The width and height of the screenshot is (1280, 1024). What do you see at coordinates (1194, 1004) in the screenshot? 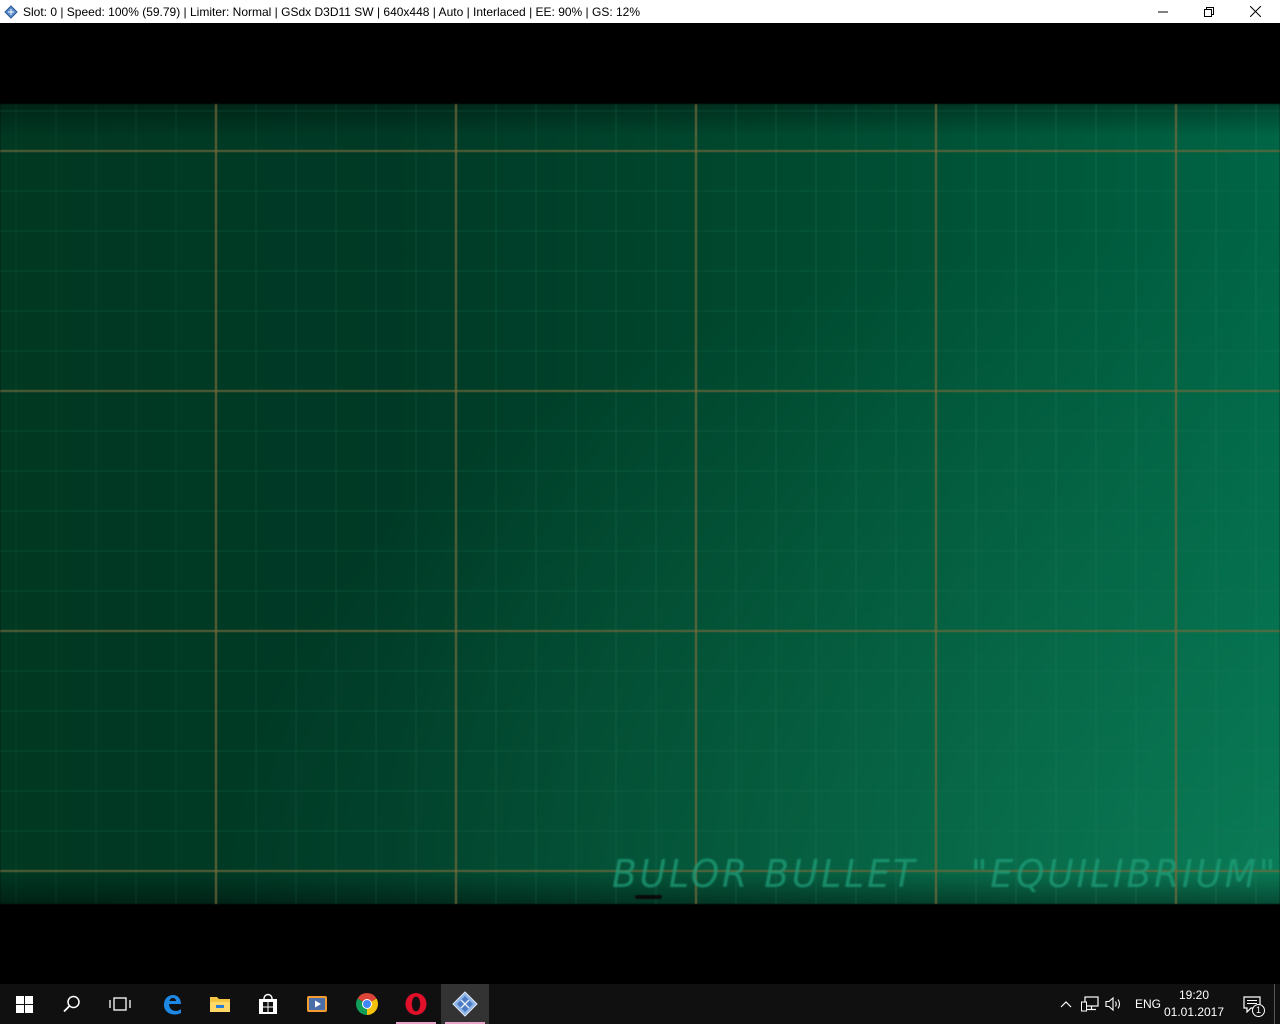
I see `taskbar-clock: 19:20 01.01.2017` at bounding box center [1194, 1004].